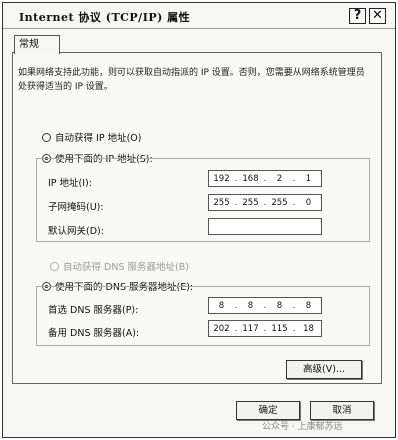  What do you see at coordinates (377, 16) in the screenshot?
I see `close-button: ✕` at bounding box center [377, 16].